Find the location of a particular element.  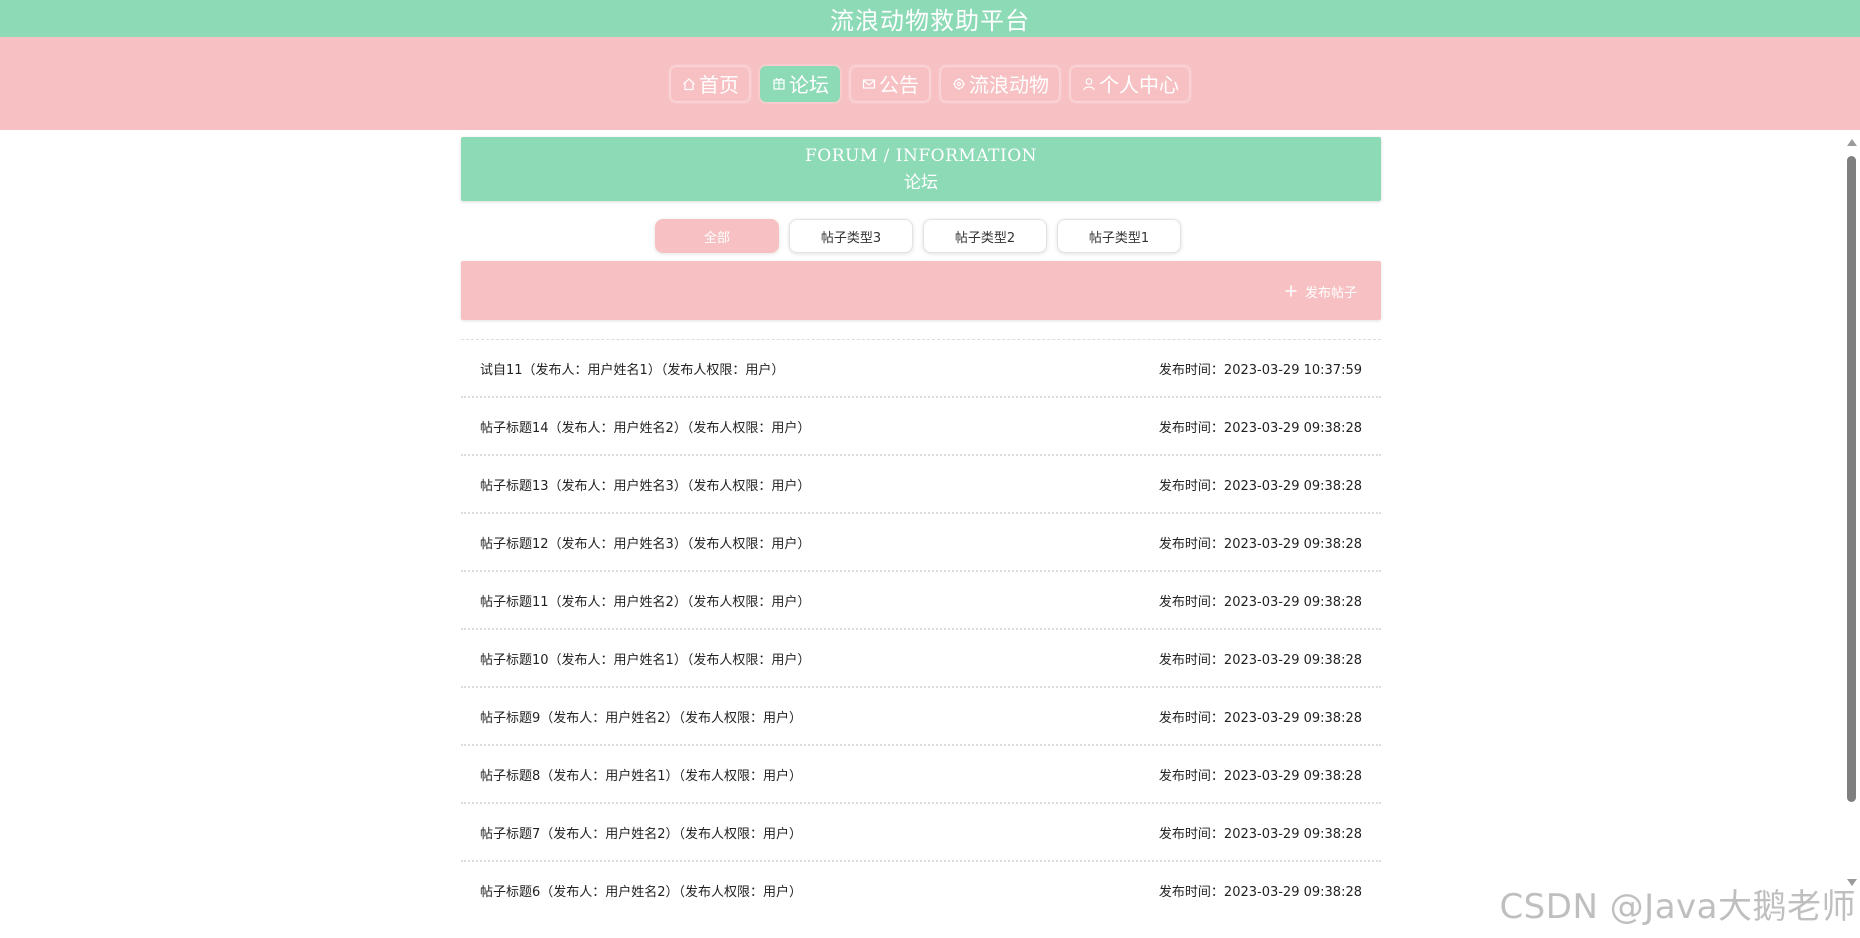

main-nav: 首页 论坛 公告 流浪动物 个人中心 is located at coordinates (930, 83).